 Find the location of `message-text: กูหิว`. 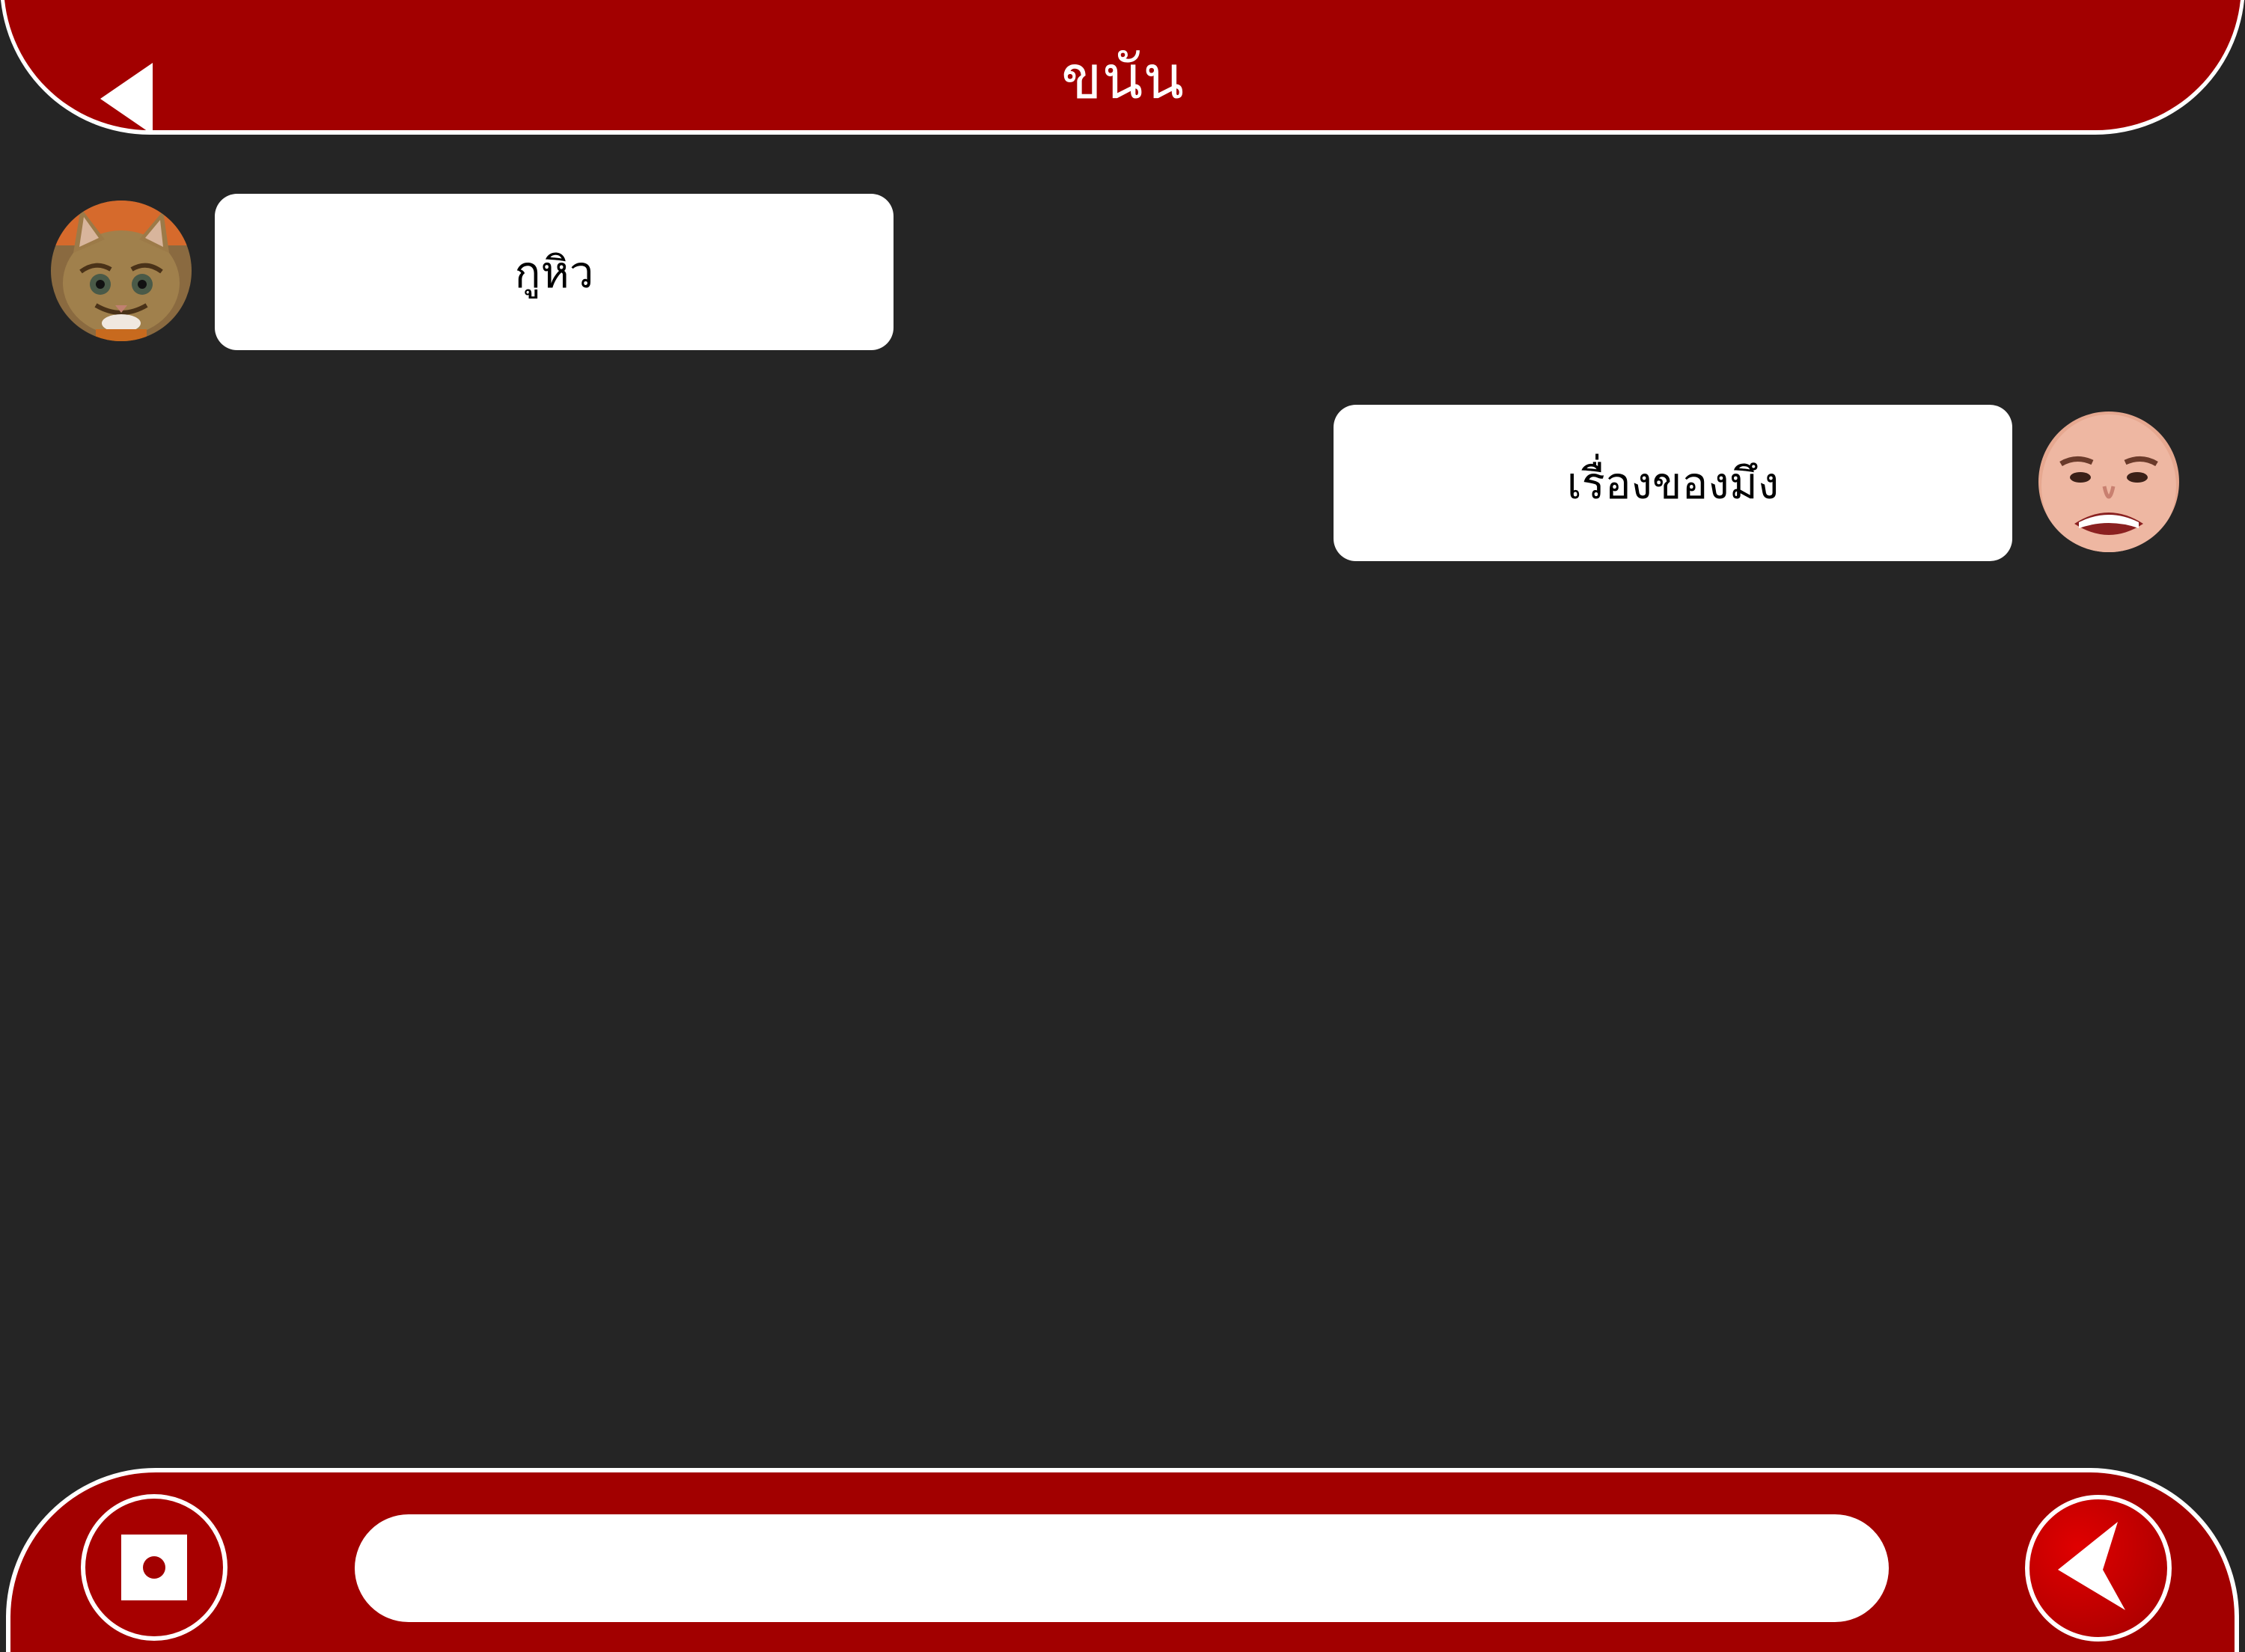

message-text: กูหิว is located at coordinates (554, 272).